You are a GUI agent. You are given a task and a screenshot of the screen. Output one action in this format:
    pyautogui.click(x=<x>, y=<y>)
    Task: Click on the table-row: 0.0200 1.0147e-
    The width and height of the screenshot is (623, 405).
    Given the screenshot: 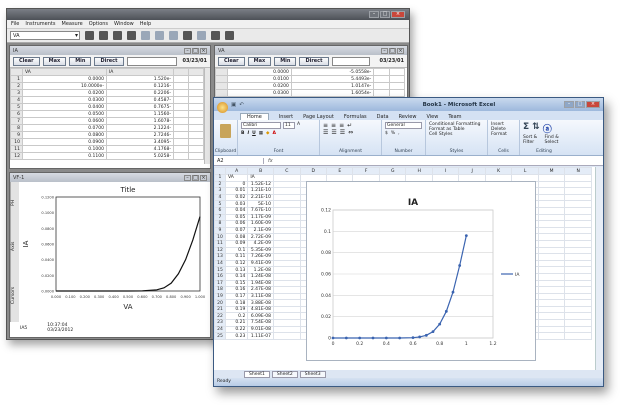 What is the action you would take?
    pyautogui.click(x=310, y=86)
    